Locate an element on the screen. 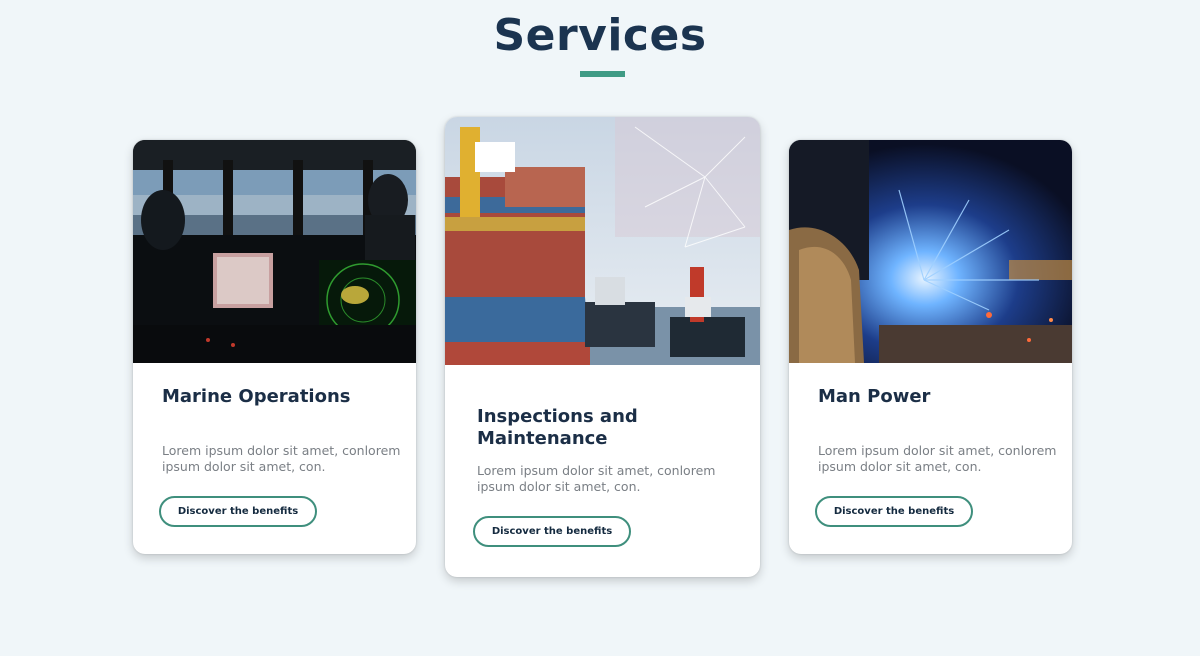  card-title: Inspections and Maintenance is located at coordinates (557, 427).